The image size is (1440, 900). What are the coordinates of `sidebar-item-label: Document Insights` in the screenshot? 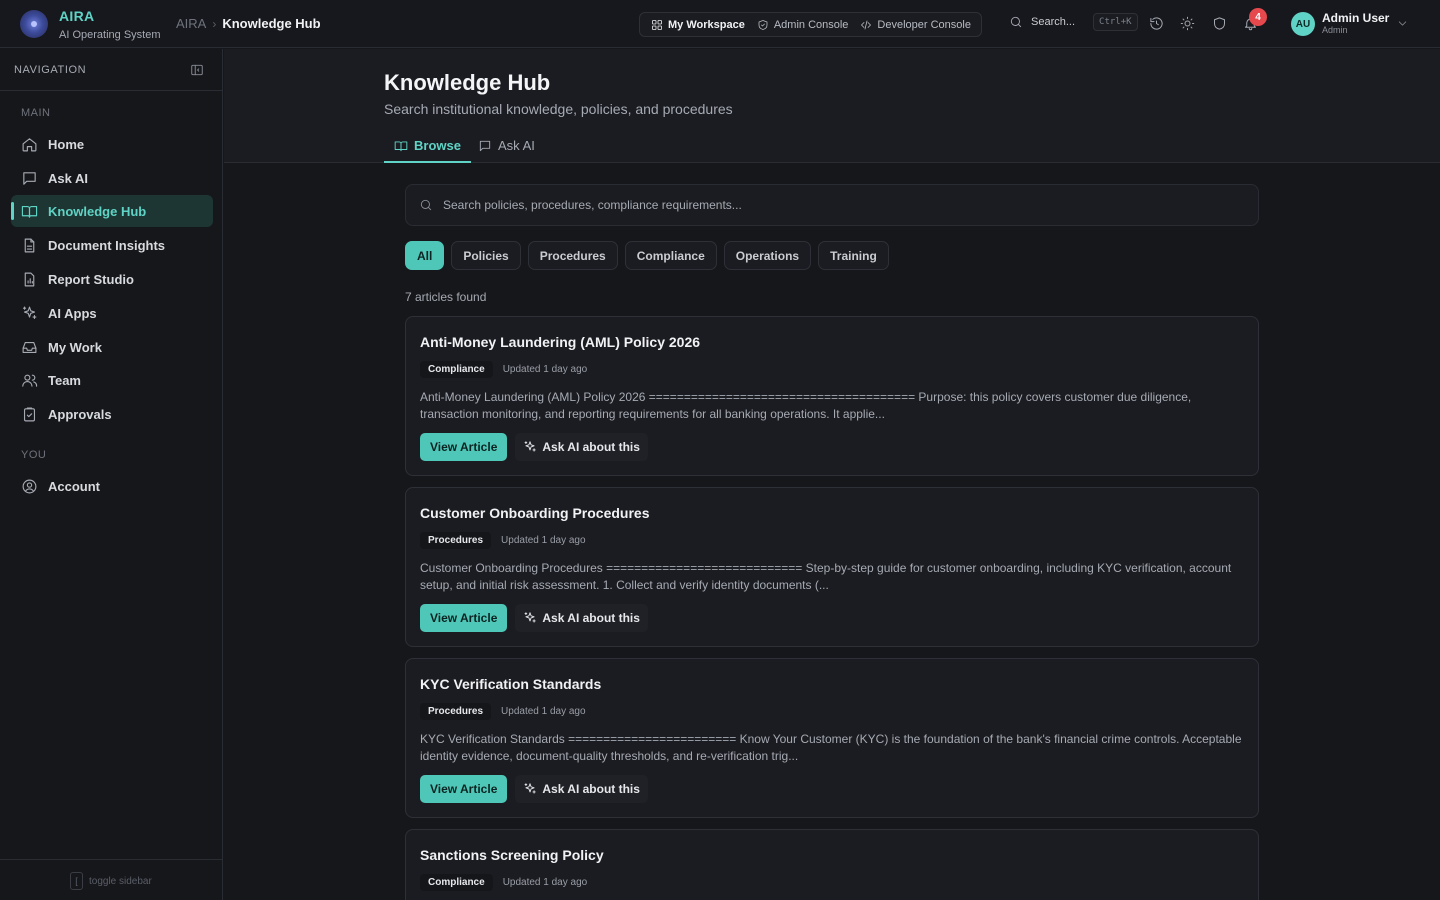 It's located at (107, 245).